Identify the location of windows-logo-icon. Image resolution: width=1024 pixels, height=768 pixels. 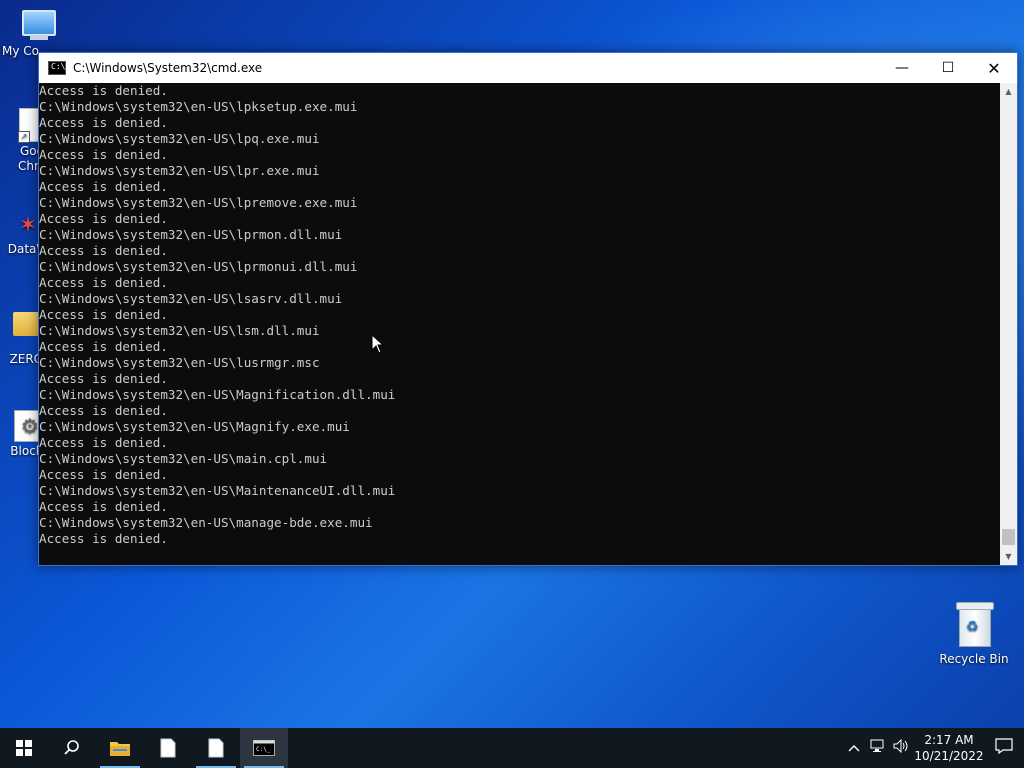
(24, 748).